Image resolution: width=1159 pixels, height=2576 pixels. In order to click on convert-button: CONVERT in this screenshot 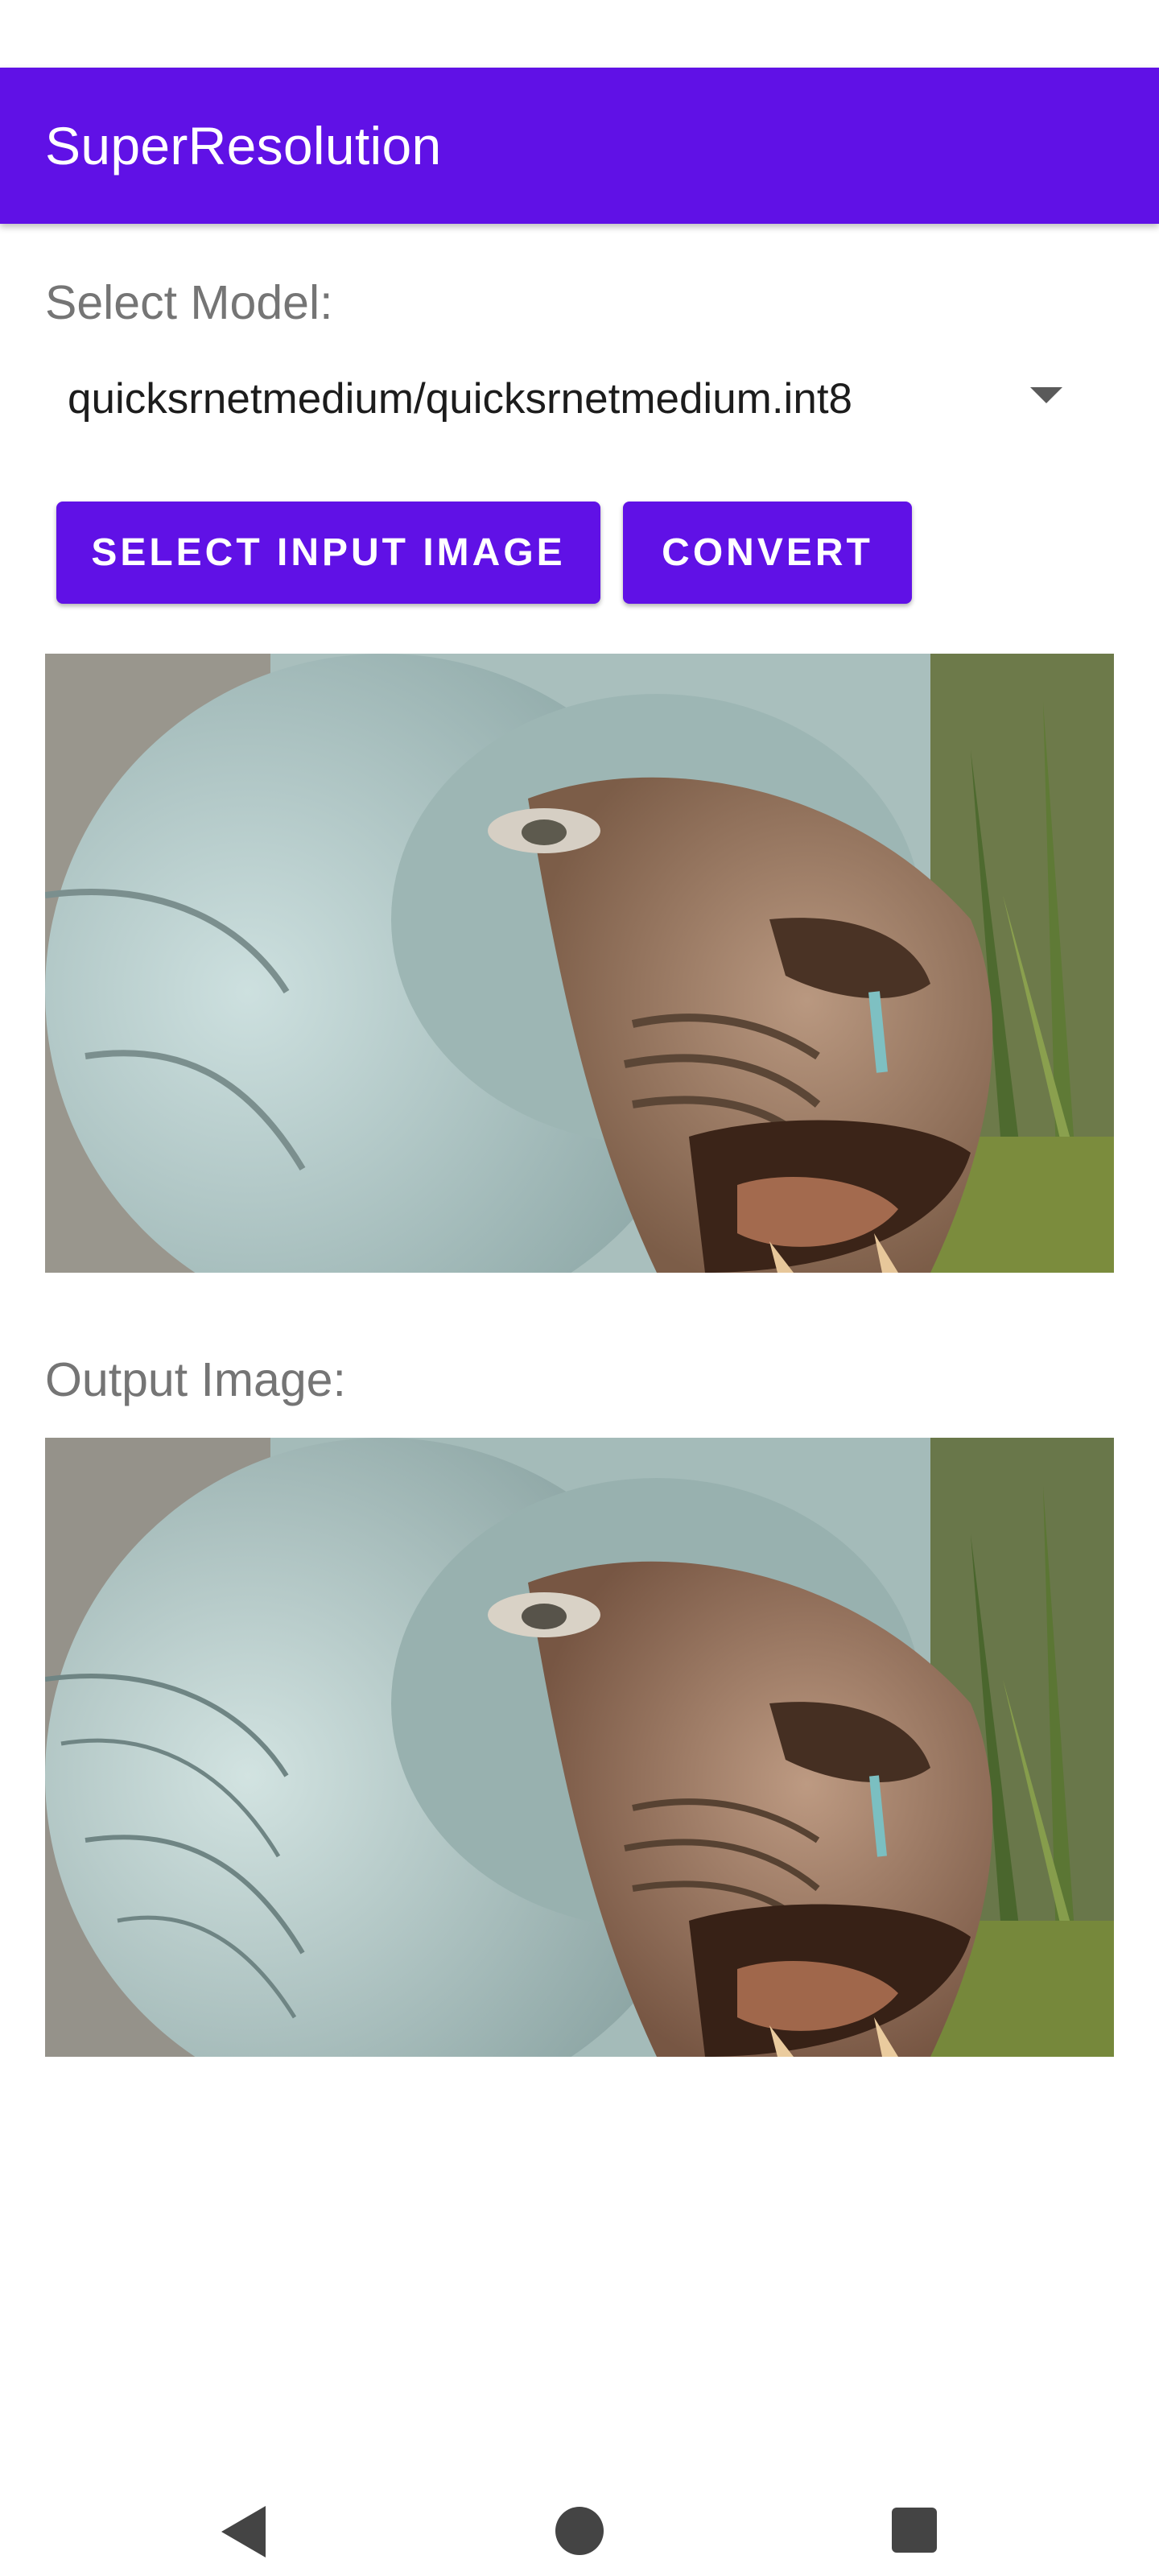, I will do `click(767, 553)`.